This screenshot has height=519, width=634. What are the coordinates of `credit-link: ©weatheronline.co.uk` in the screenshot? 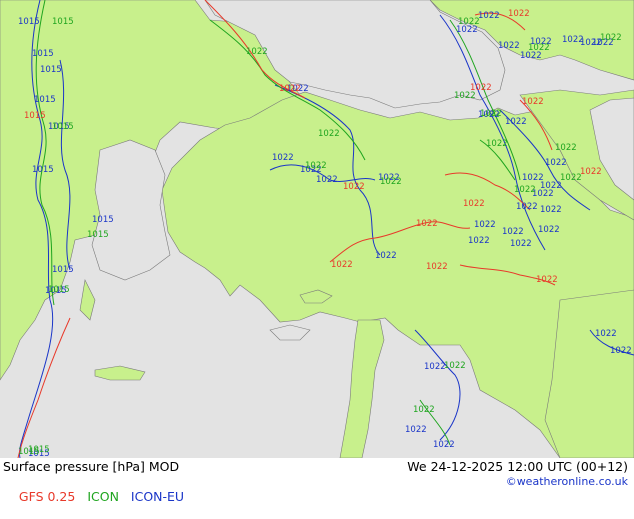 It's located at (567, 481).